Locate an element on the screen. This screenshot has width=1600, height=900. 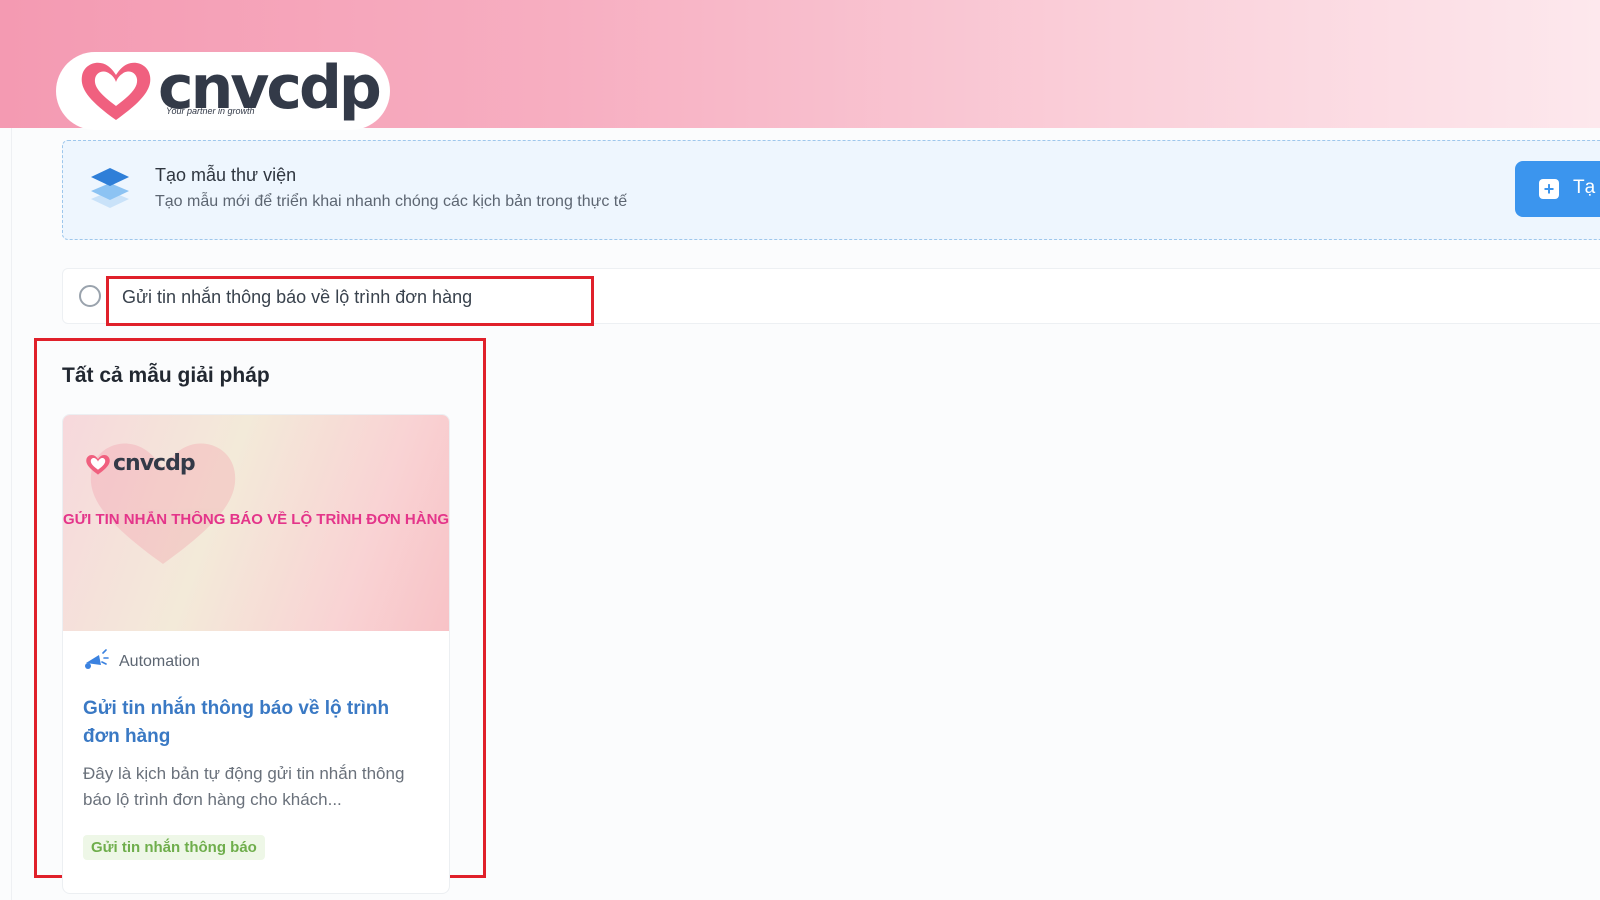
create-template-label: Tạ is located at coordinates (1584, 187).